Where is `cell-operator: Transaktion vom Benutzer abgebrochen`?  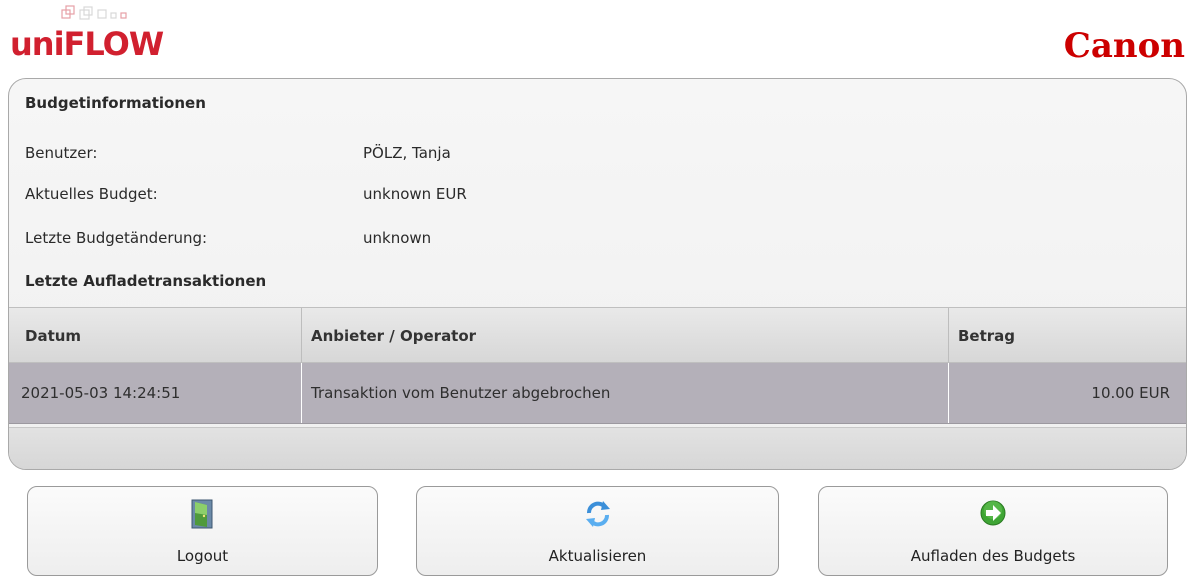
cell-operator: Transaktion vom Benutzer abgebrochen is located at coordinates (461, 393).